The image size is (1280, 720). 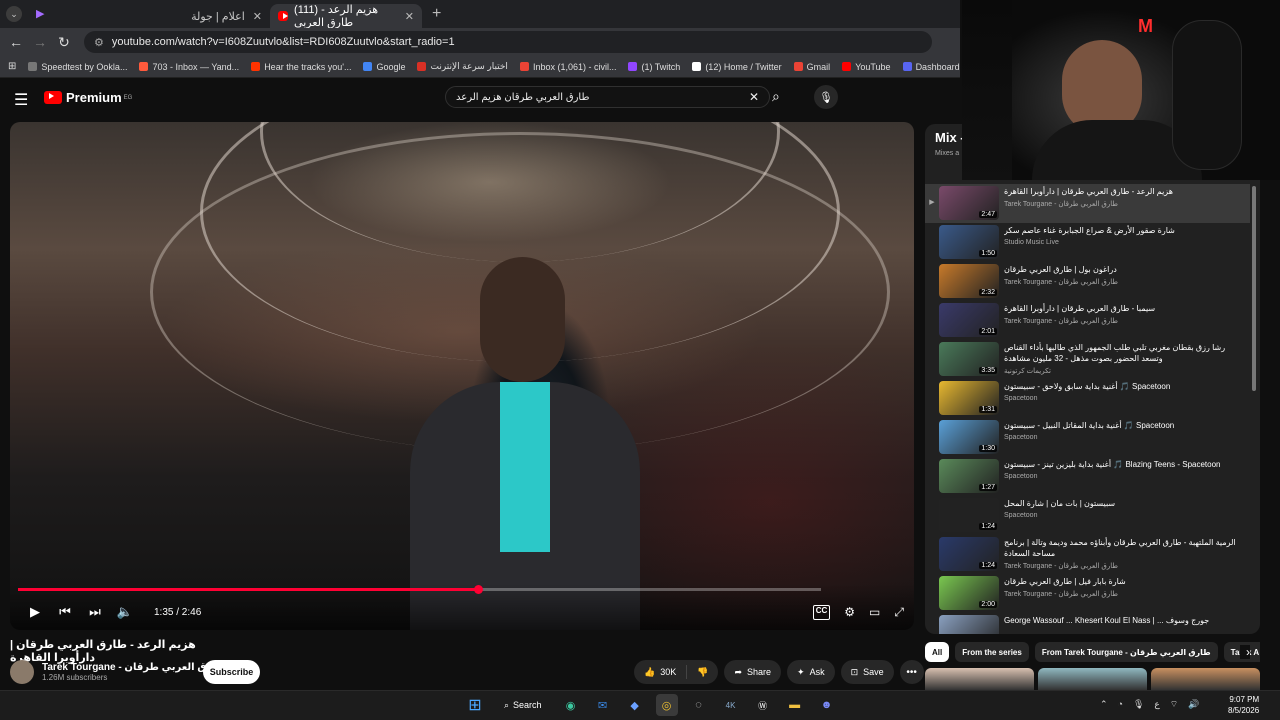 What do you see at coordinates (849, 612) in the screenshot?
I see `settings-icon: ⚙` at bounding box center [849, 612].